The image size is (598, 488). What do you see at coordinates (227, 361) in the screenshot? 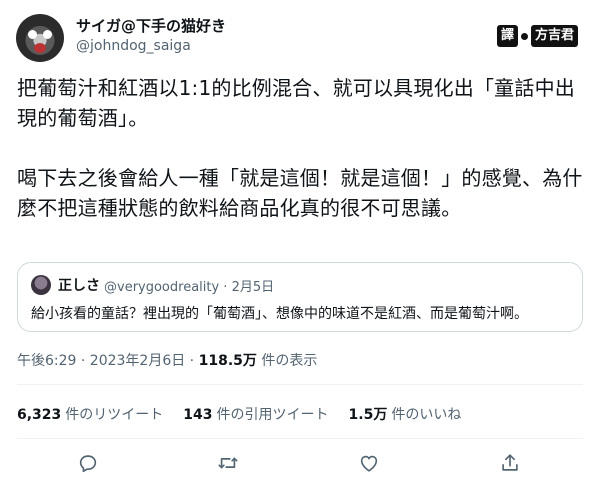
I see `views-count: 118.5万` at bounding box center [227, 361].